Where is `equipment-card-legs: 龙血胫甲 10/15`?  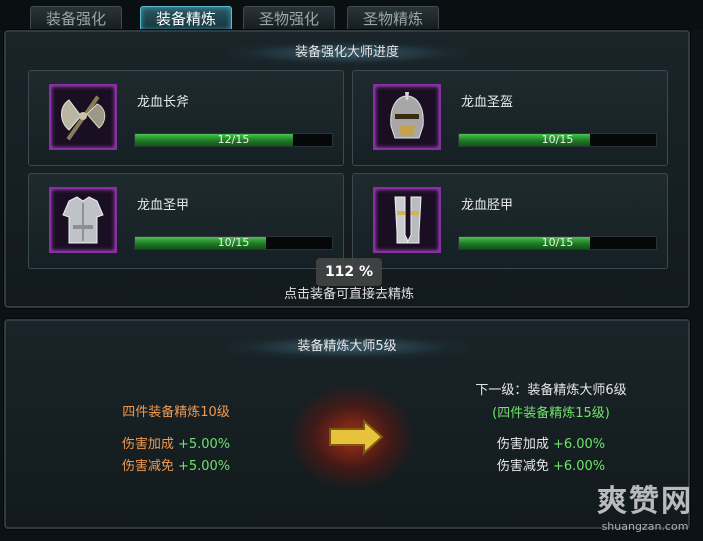
equipment-card-legs: 龙血胫甲 10/15 is located at coordinates (510, 221).